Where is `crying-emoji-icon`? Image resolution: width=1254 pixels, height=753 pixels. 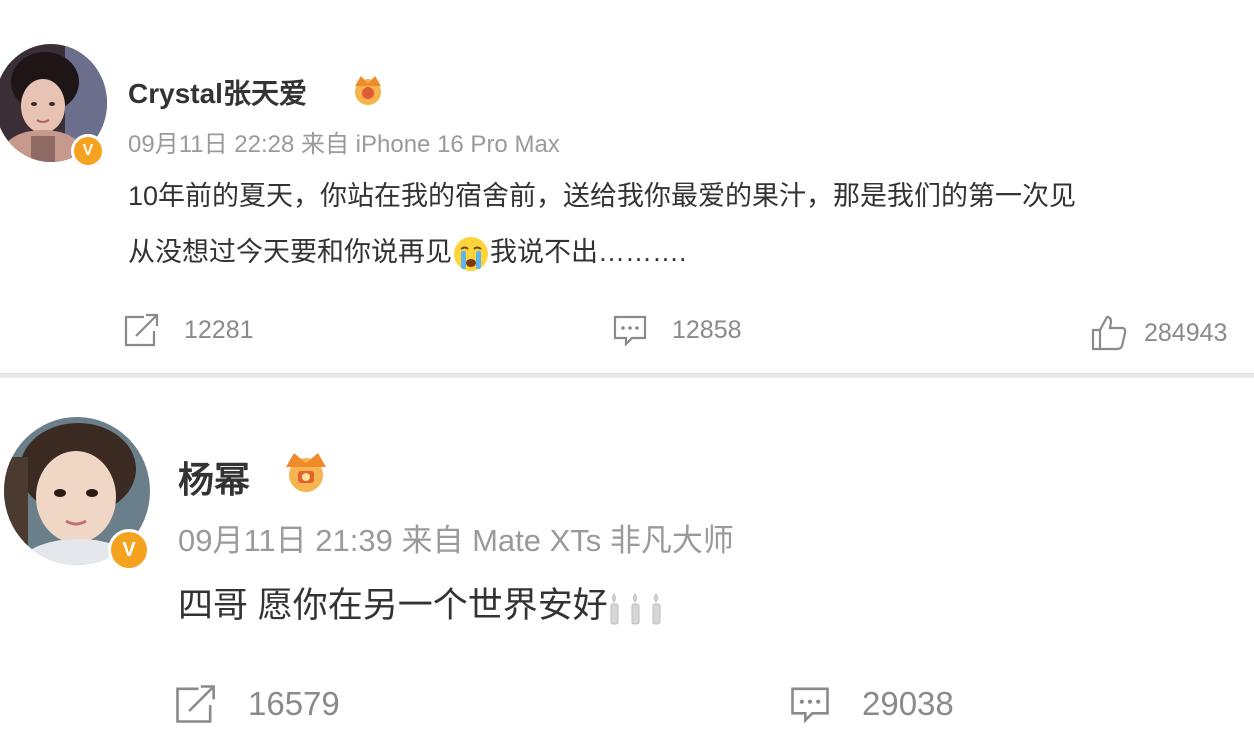
crying-emoji-icon is located at coordinates (471, 253).